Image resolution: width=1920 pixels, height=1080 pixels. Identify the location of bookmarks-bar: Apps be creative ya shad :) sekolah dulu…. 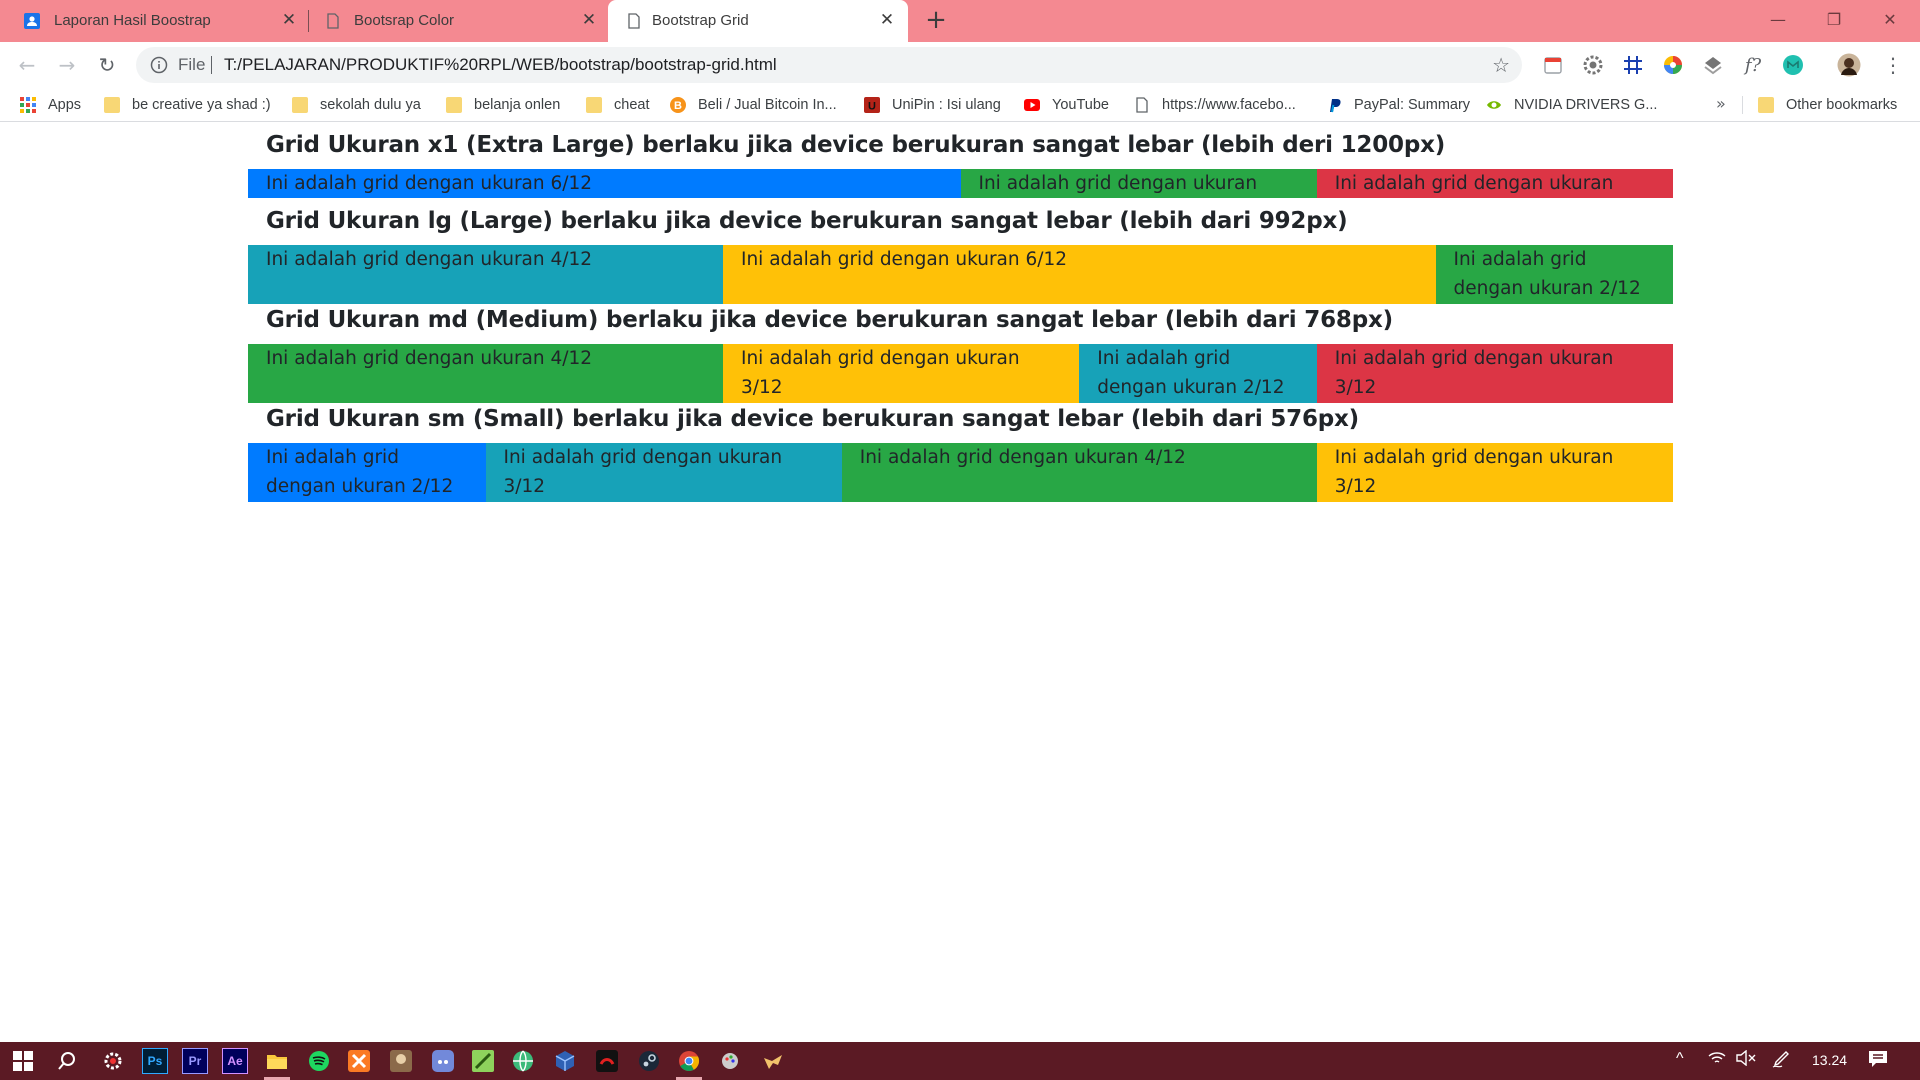
(960, 105).